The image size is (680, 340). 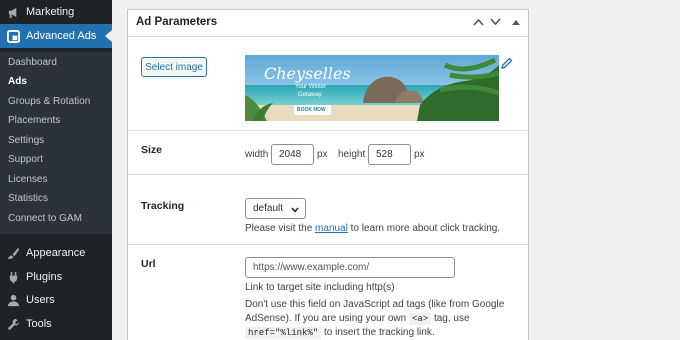 What do you see at coordinates (25, 159) in the screenshot?
I see `submenu-support: Support` at bounding box center [25, 159].